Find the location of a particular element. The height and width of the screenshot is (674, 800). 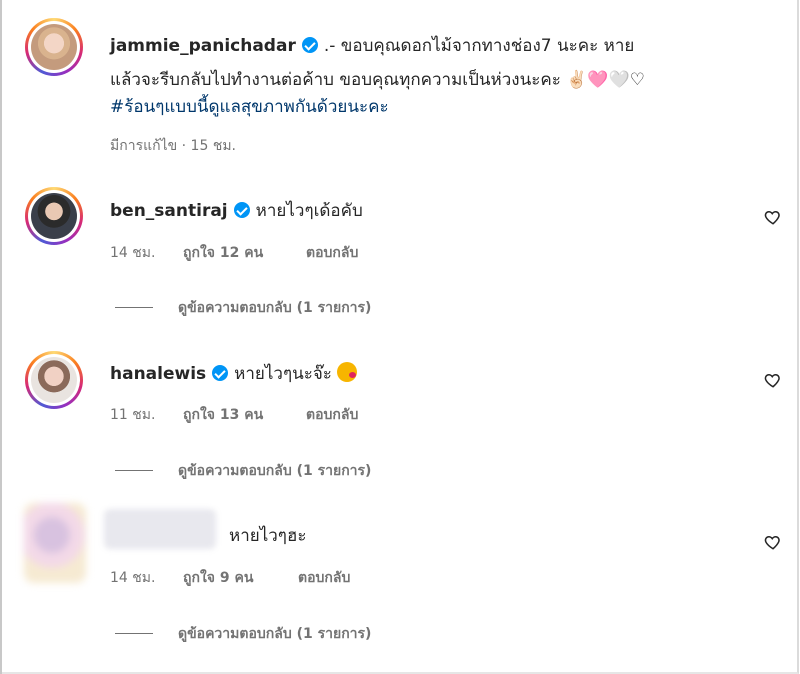

caption-text: .- ขอบคุณดอกไม้จากทางช่อง7 นะคะ หาย is located at coordinates (479, 46).